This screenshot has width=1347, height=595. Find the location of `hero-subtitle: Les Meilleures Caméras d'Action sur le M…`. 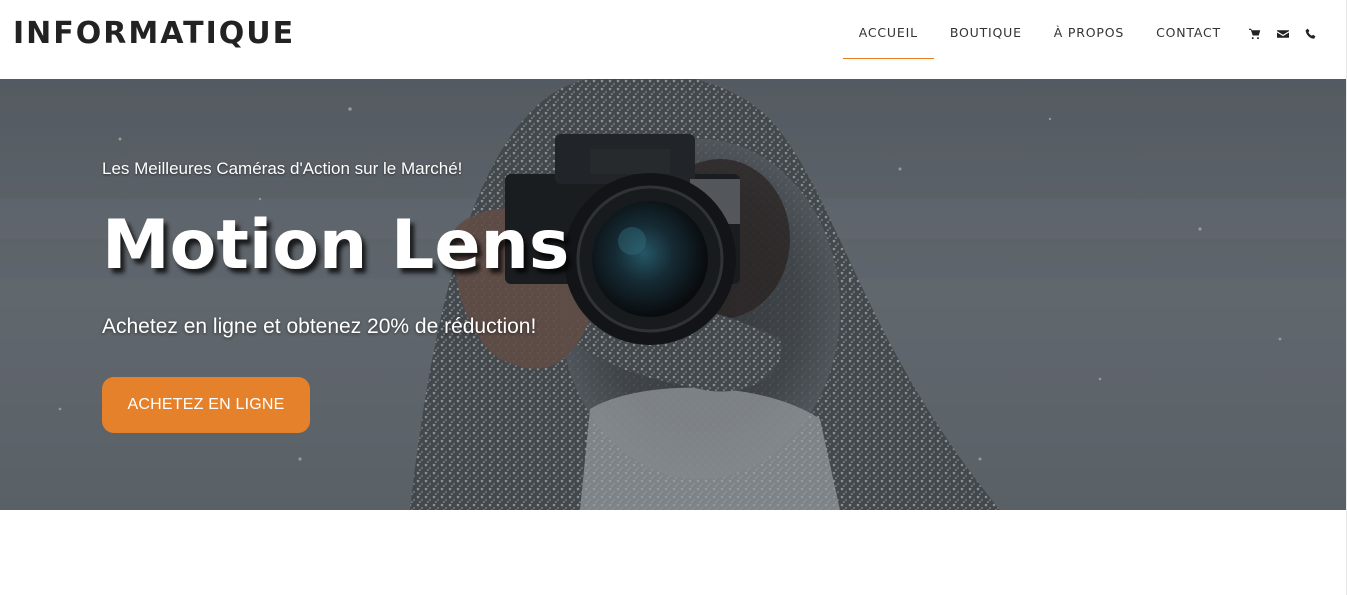

hero-subtitle: Les Meilleures Caméras d'Action sur le M… is located at coordinates (282, 168).